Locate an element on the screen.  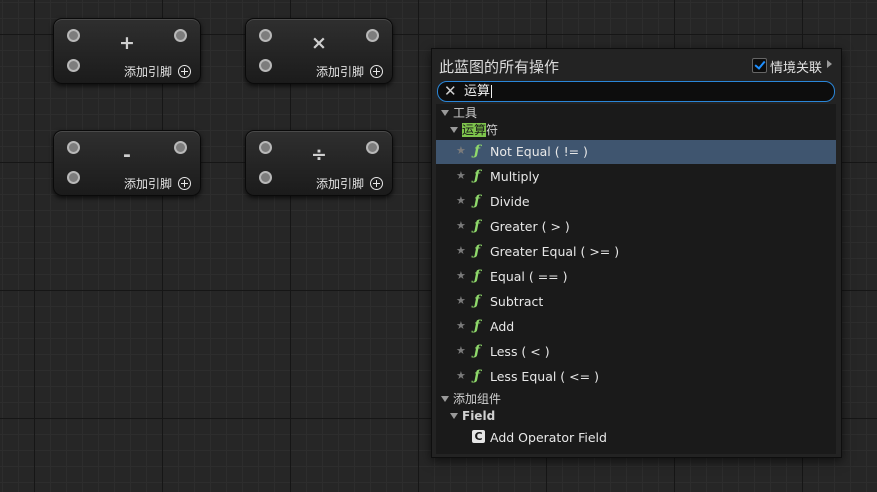
list-item-equal: ★ ƒ Equal ( == ) is located at coordinates (636, 277).